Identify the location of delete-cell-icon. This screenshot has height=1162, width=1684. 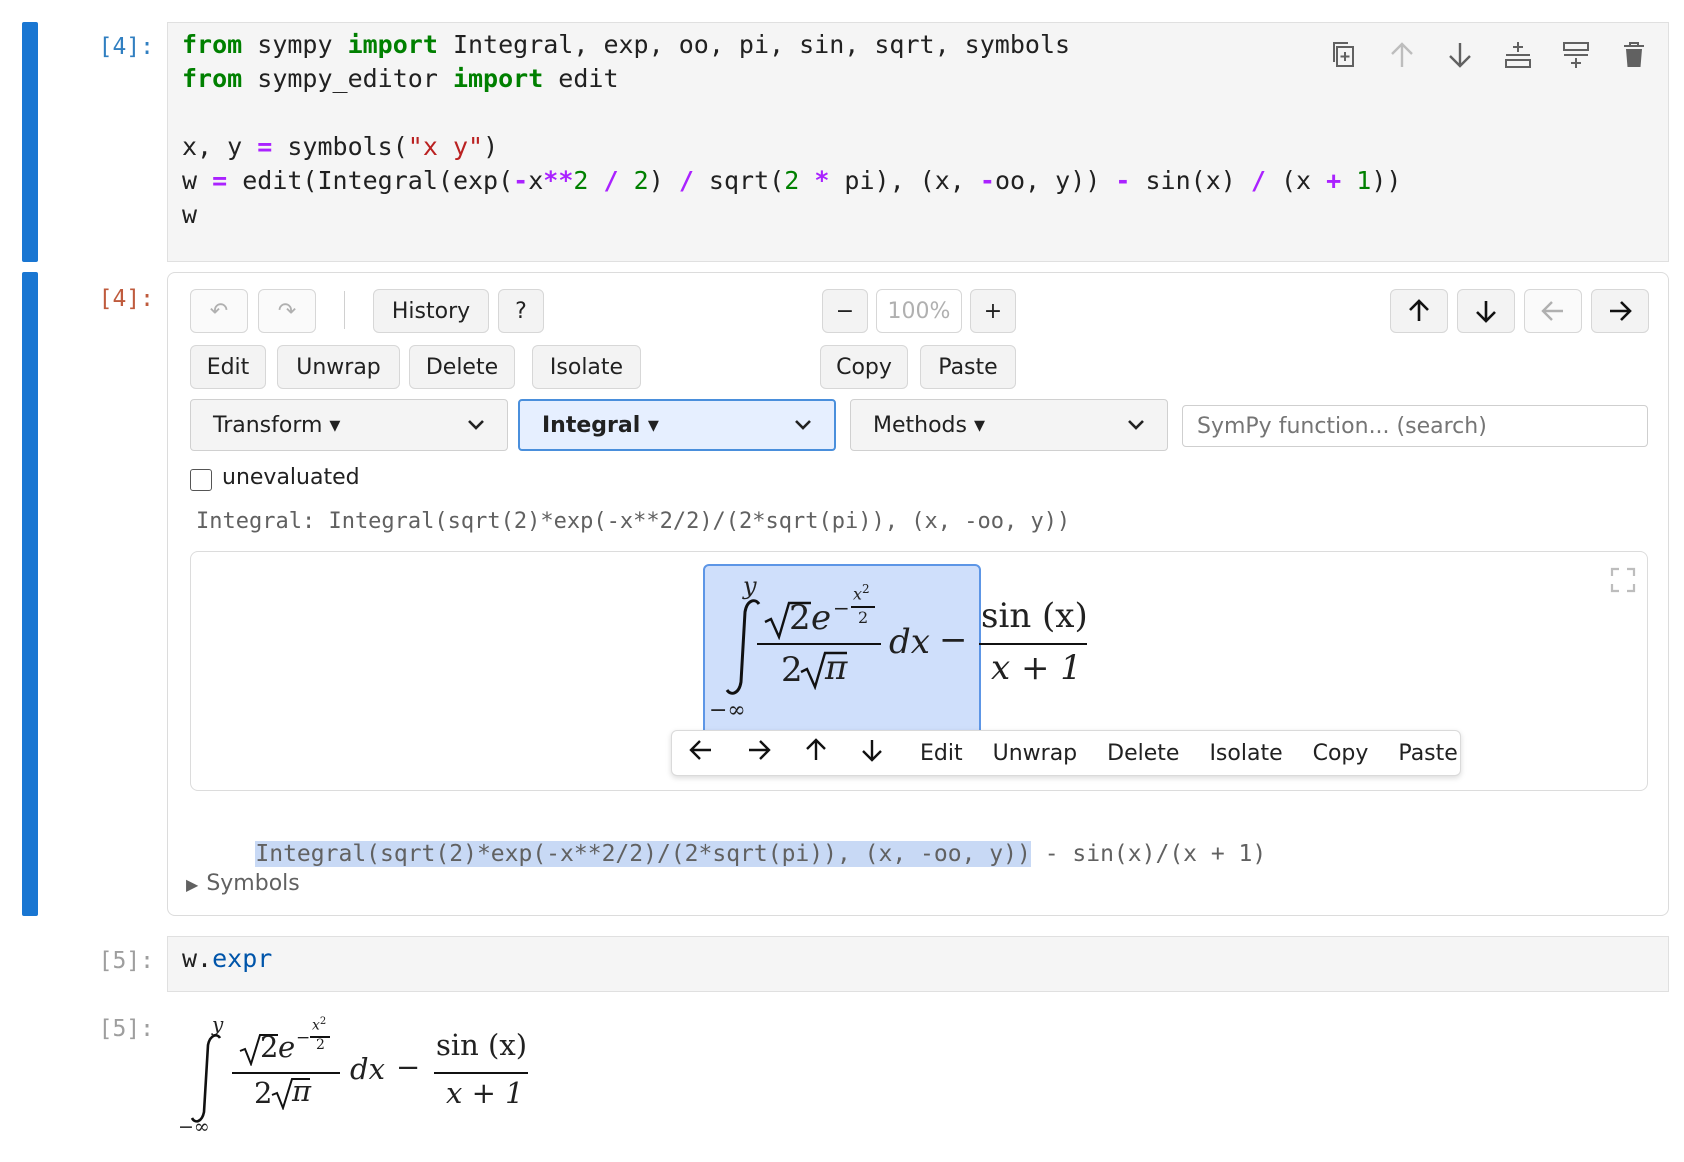
(1634, 55).